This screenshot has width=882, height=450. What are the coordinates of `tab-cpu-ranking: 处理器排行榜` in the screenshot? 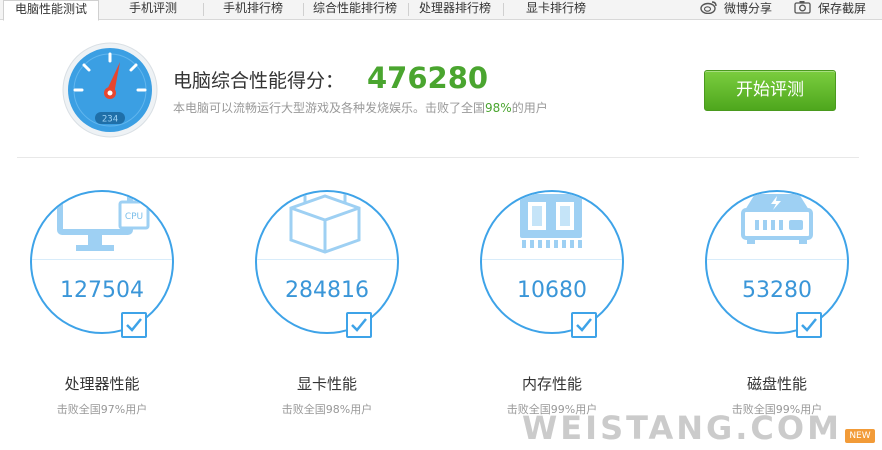 It's located at (455, 10).